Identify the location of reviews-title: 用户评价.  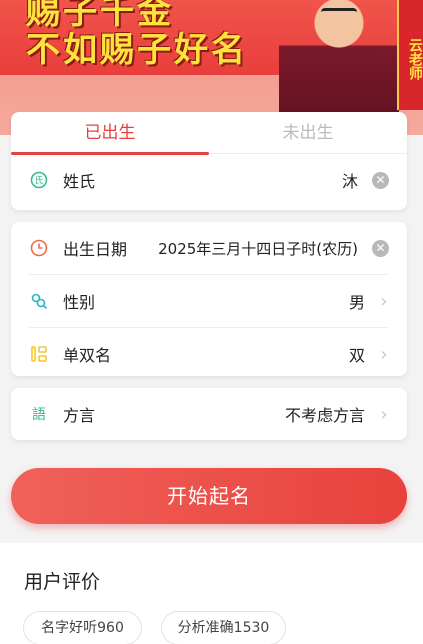
(62, 582).